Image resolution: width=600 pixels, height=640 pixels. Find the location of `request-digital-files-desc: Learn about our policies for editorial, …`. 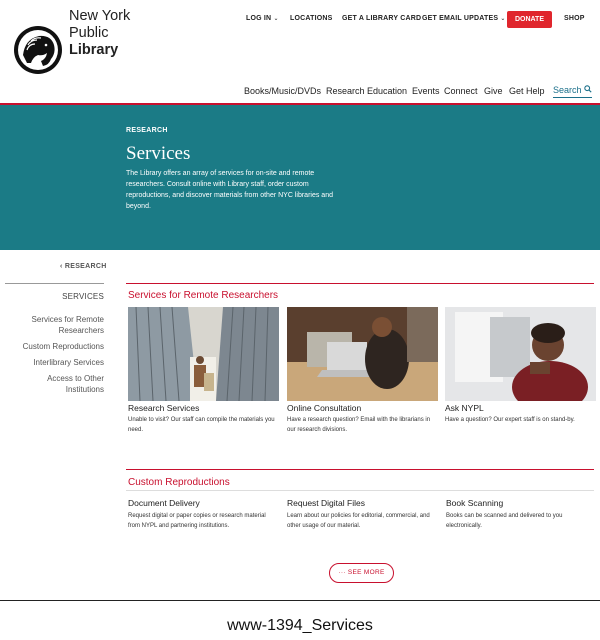

request-digital-files-desc: Learn about our policies for editorial, … is located at coordinates (358, 521).